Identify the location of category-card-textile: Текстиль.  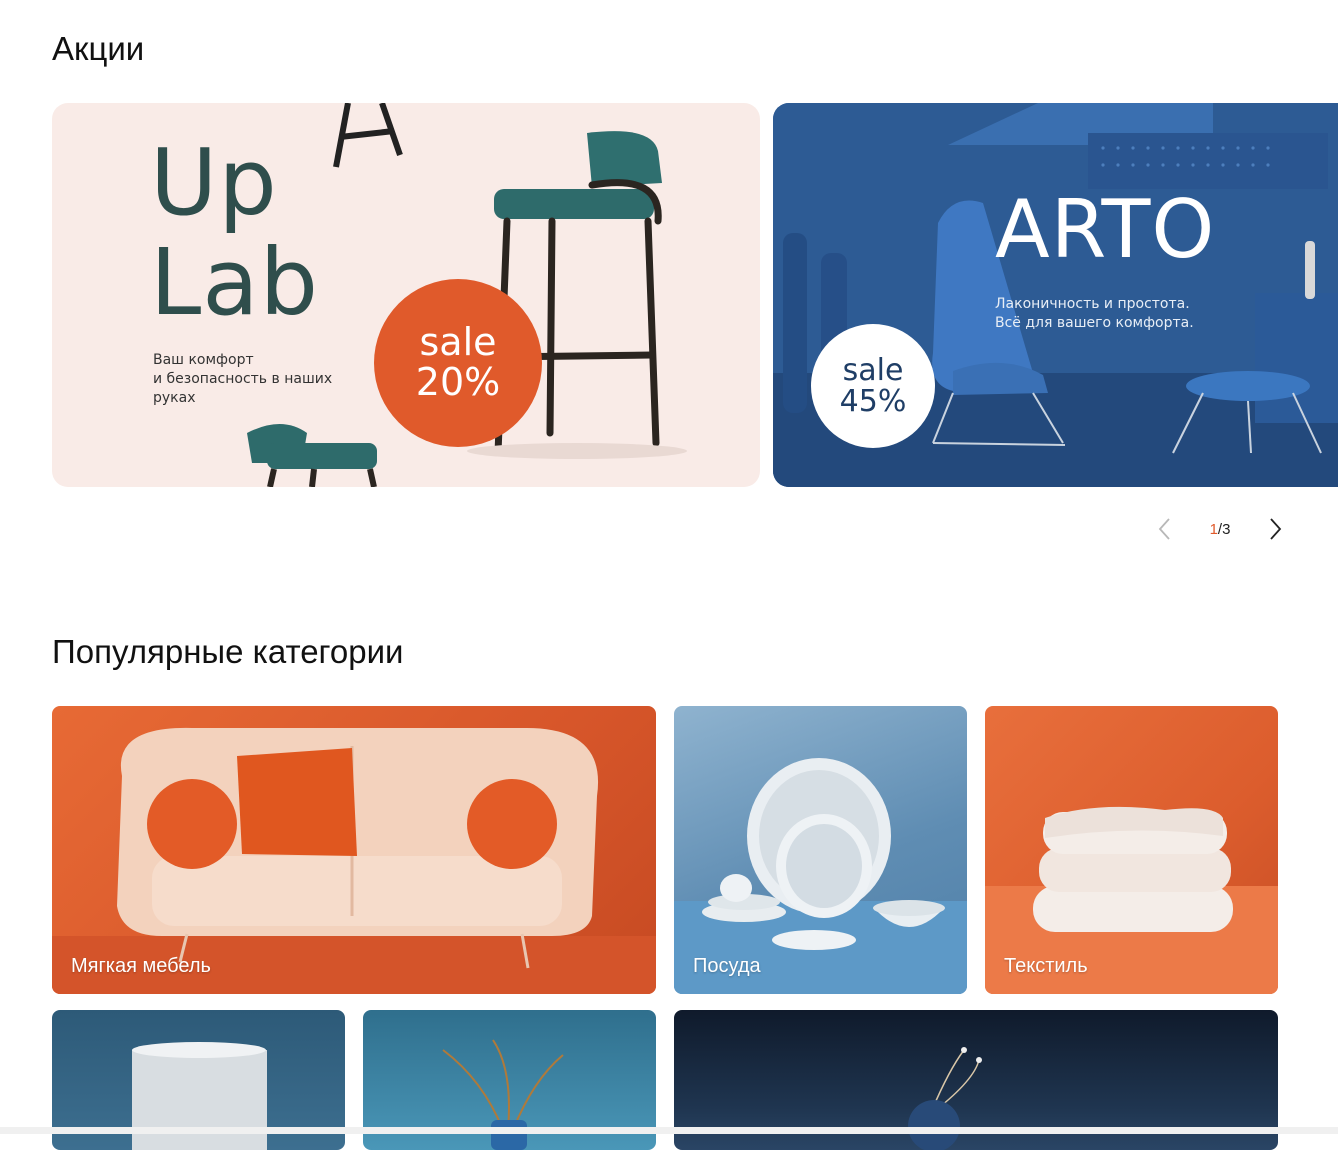
(1131, 850).